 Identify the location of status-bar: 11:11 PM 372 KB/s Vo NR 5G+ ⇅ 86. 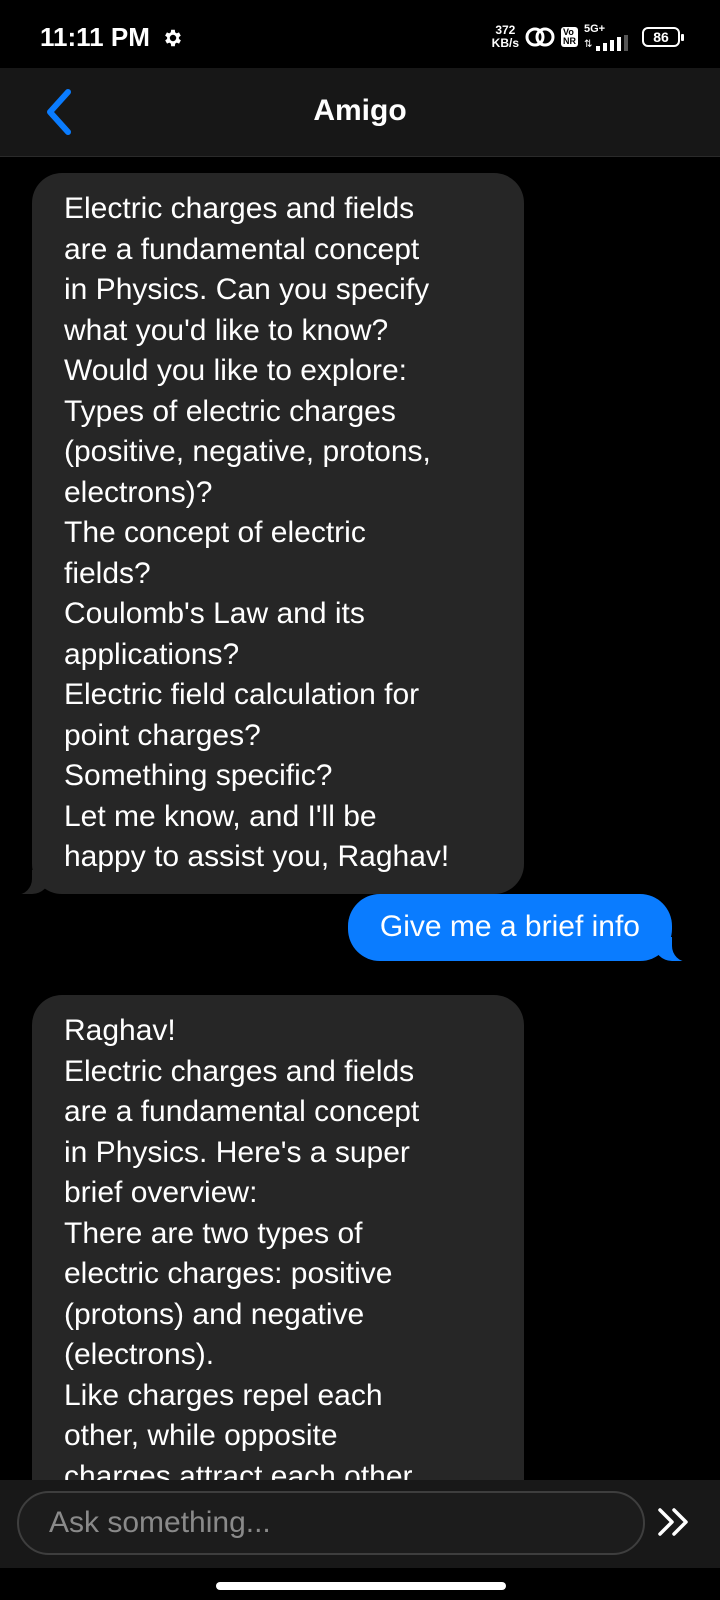
(360, 34).